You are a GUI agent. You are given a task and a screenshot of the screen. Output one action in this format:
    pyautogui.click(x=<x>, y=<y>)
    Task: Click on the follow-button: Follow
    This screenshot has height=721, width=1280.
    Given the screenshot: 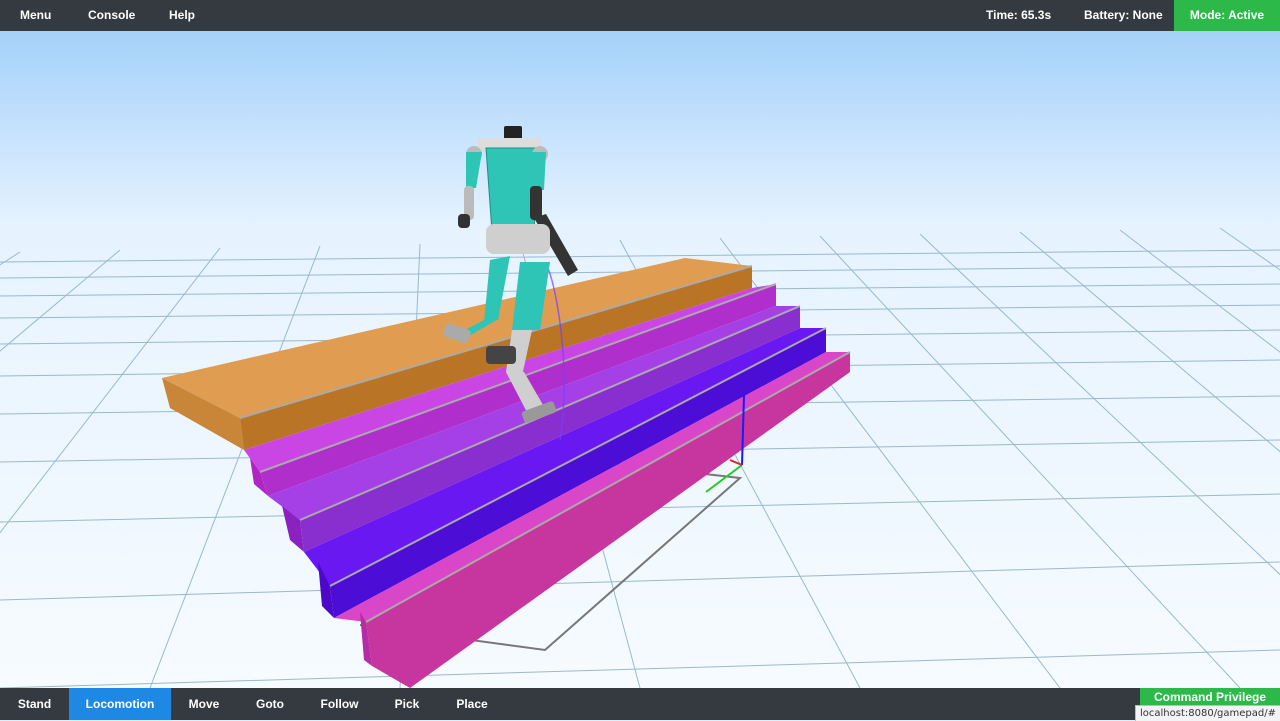 What is the action you would take?
    pyautogui.click(x=339, y=704)
    